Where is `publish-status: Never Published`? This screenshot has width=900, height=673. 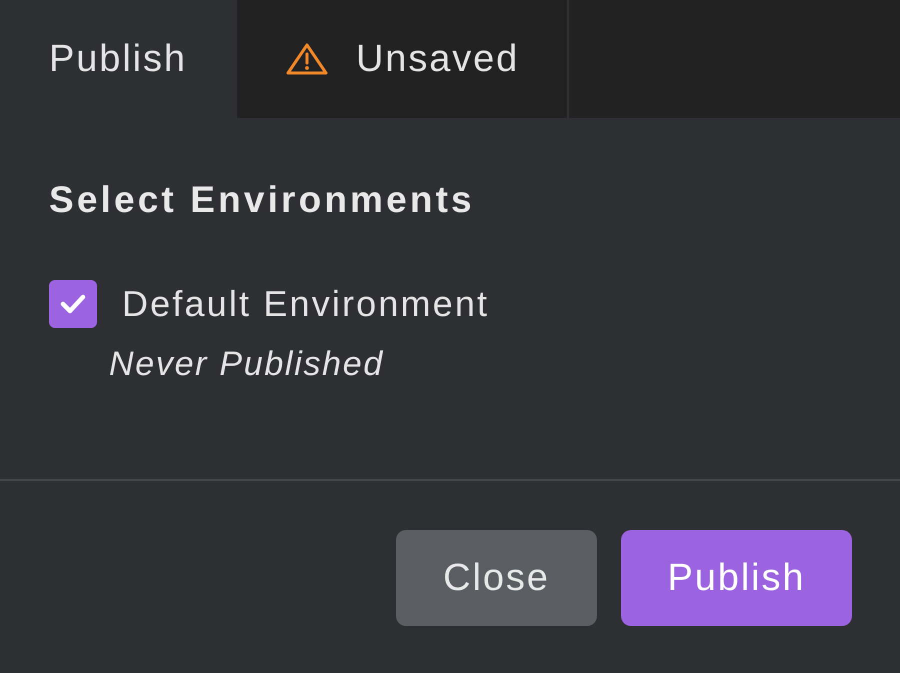 publish-status: Never Published is located at coordinates (246, 364).